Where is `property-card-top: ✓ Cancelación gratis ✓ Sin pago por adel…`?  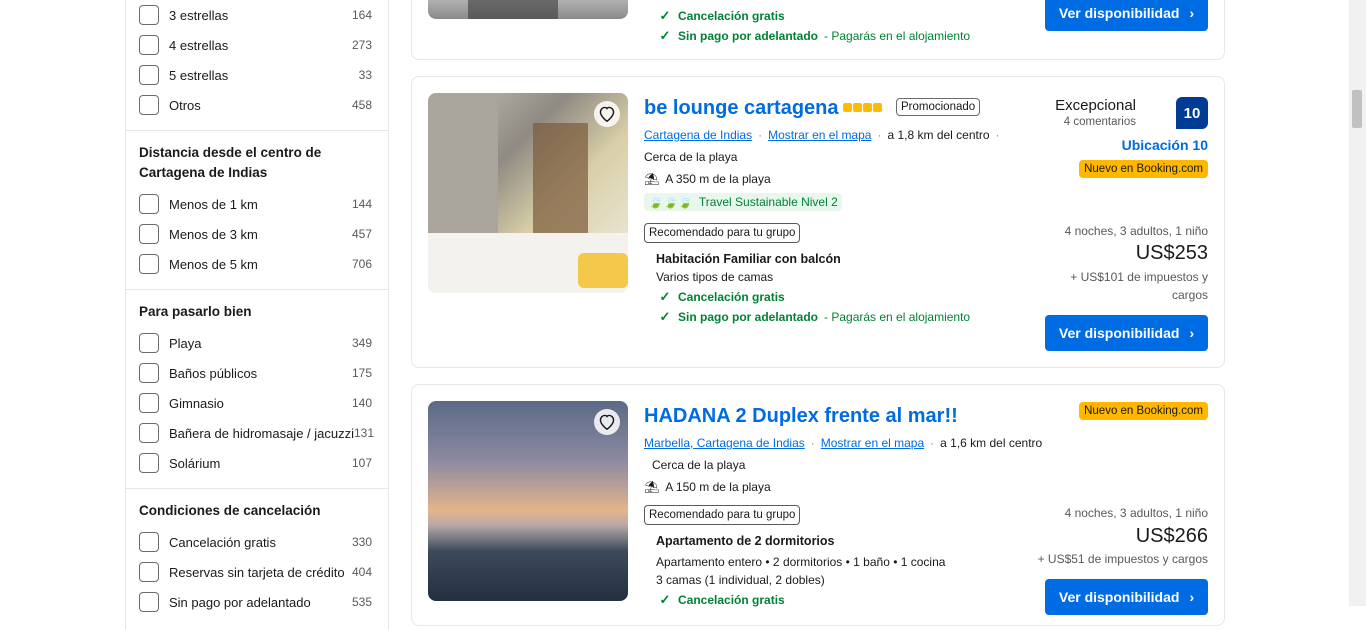
property-card-top: ✓ Cancelación gratis ✓ Sin pago por adel… is located at coordinates (818, 30).